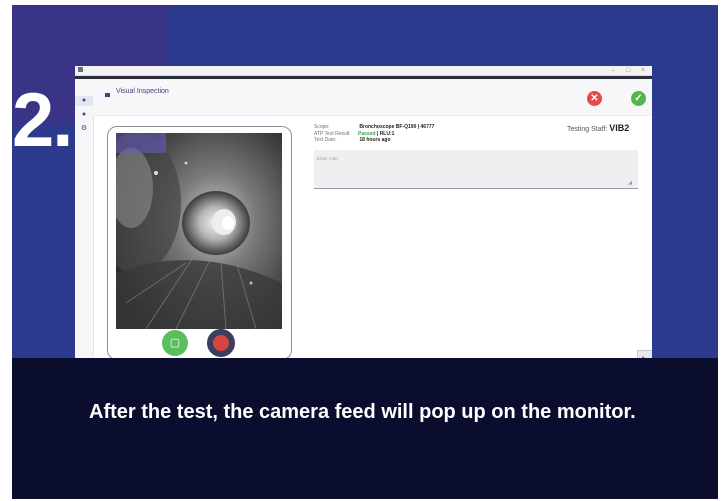  What do you see at coordinates (84, 129) in the screenshot?
I see `gear-icon: ⚙` at bounding box center [84, 129].